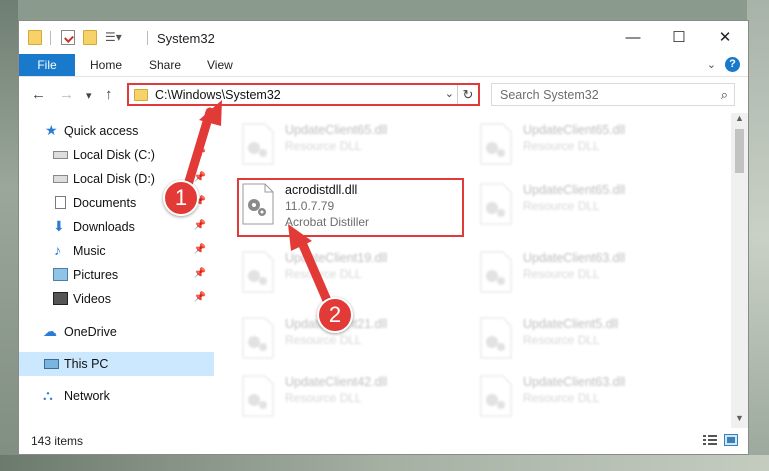  What do you see at coordinates (383, 65) in the screenshot?
I see `ribbon-tabs: File Home Share View ⌄ ?` at bounding box center [383, 65].